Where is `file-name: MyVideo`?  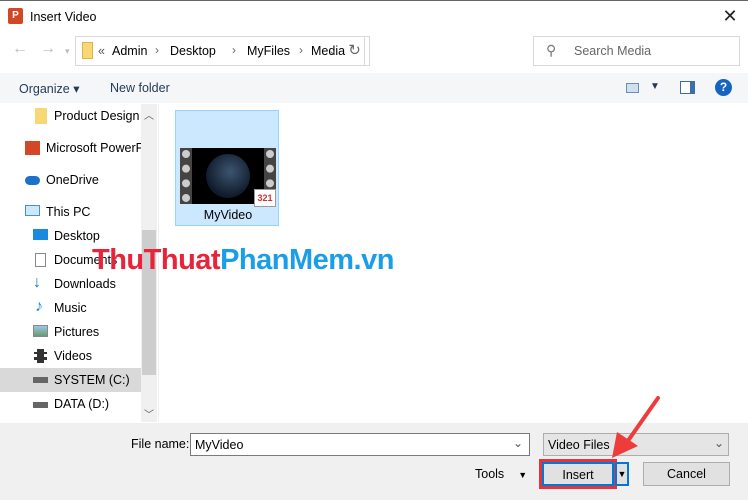
file-name: MyVideo is located at coordinates (228, 215).